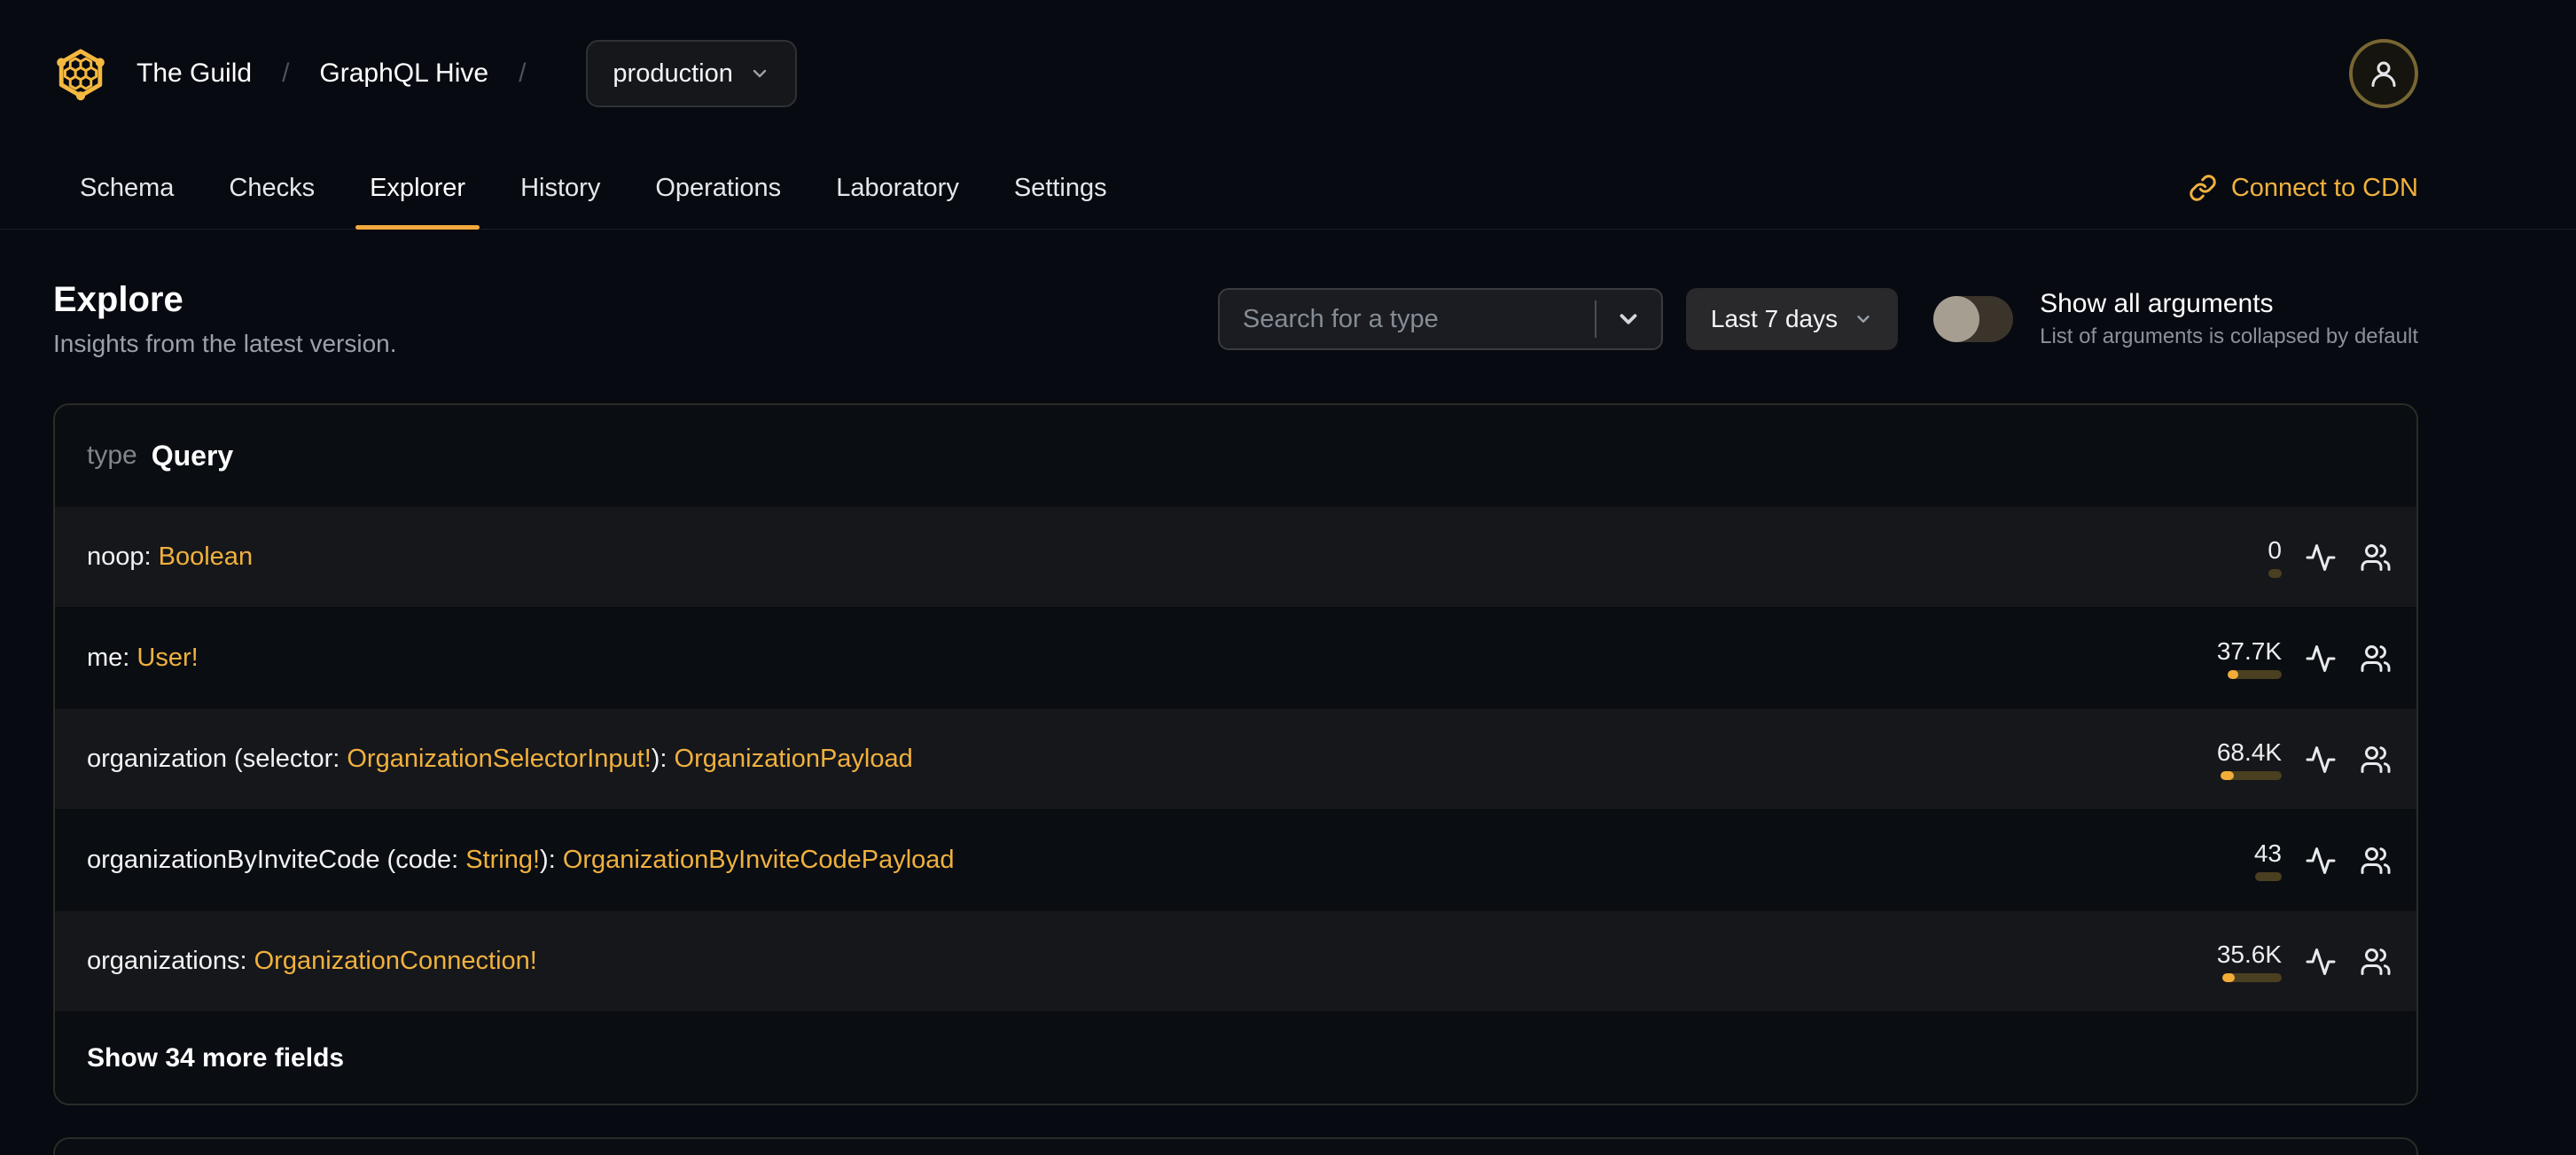  I want to click on field-signature: organizationByInviteCode (code:, so click(276, 860).